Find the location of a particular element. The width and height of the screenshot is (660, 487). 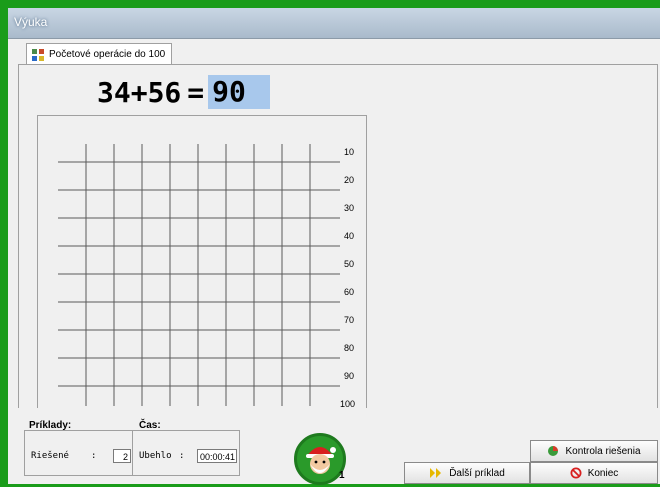

end-button: Koniec is located at coordinates (594, 473).